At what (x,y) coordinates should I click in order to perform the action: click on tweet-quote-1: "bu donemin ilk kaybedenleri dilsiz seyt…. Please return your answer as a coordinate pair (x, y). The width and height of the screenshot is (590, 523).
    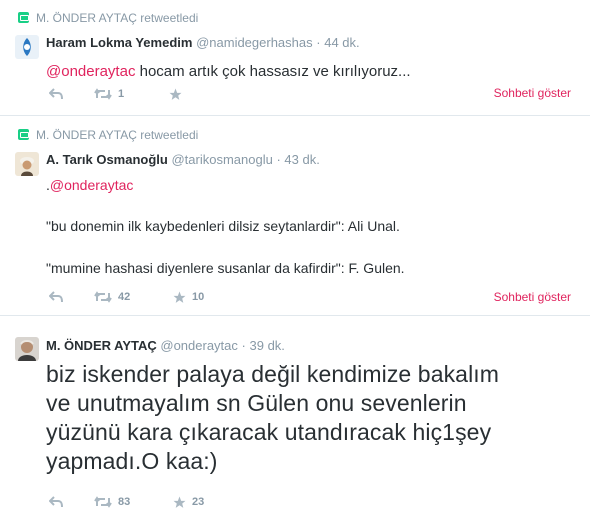
    Looking at the image, I should click on (223, 226).